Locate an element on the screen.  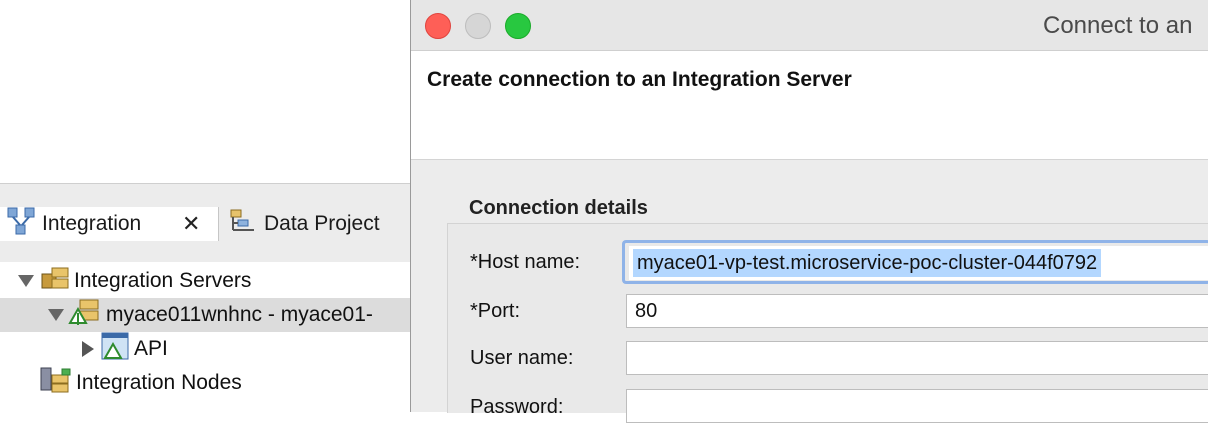
window-close-button is located at coordinates (438, 26).